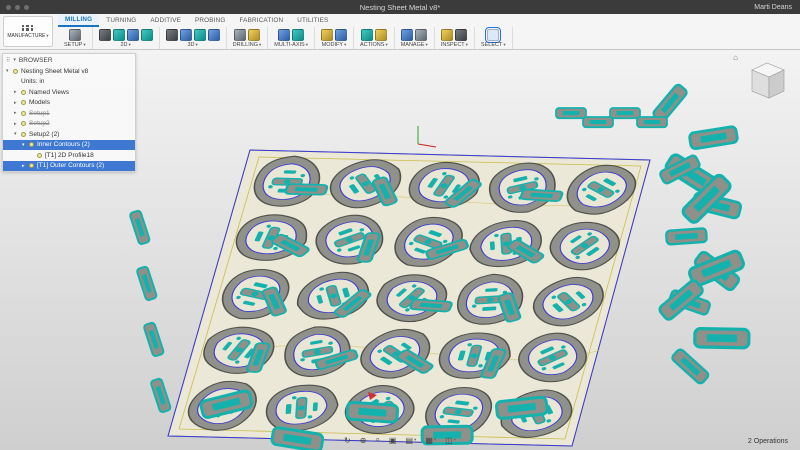 The height and width of the screenshot is (450, 800). What do you see at coordinates (171, 34) in the screenshot?
I see `3d-milling-icon-1` at bounding box center [171, 34].